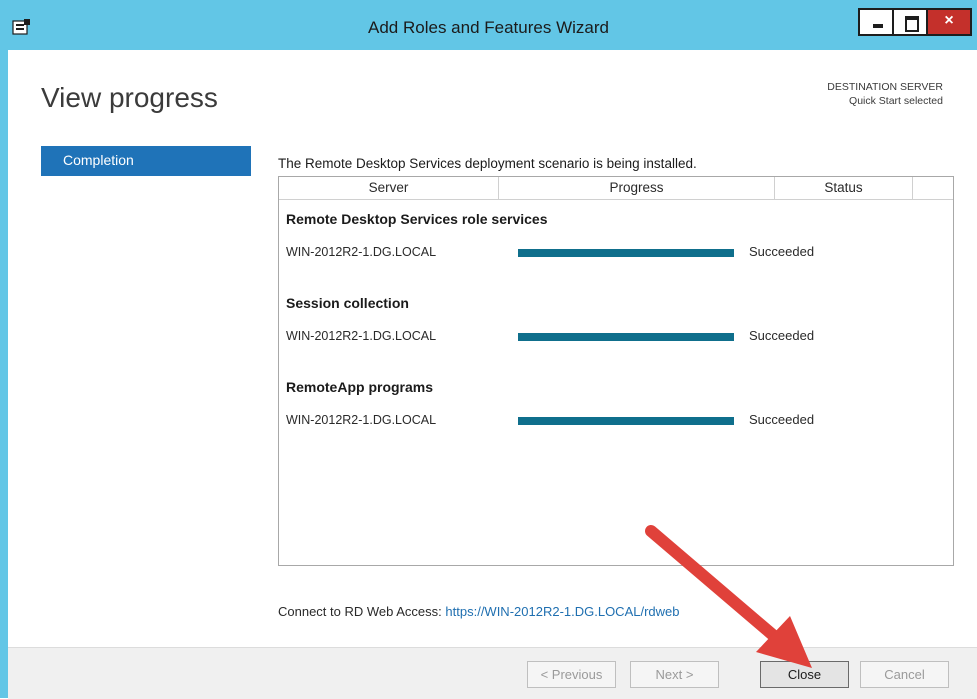 This screenshot has height=699, width=977. I want to click on nav-item-completion: Completion, so click(146, 161).